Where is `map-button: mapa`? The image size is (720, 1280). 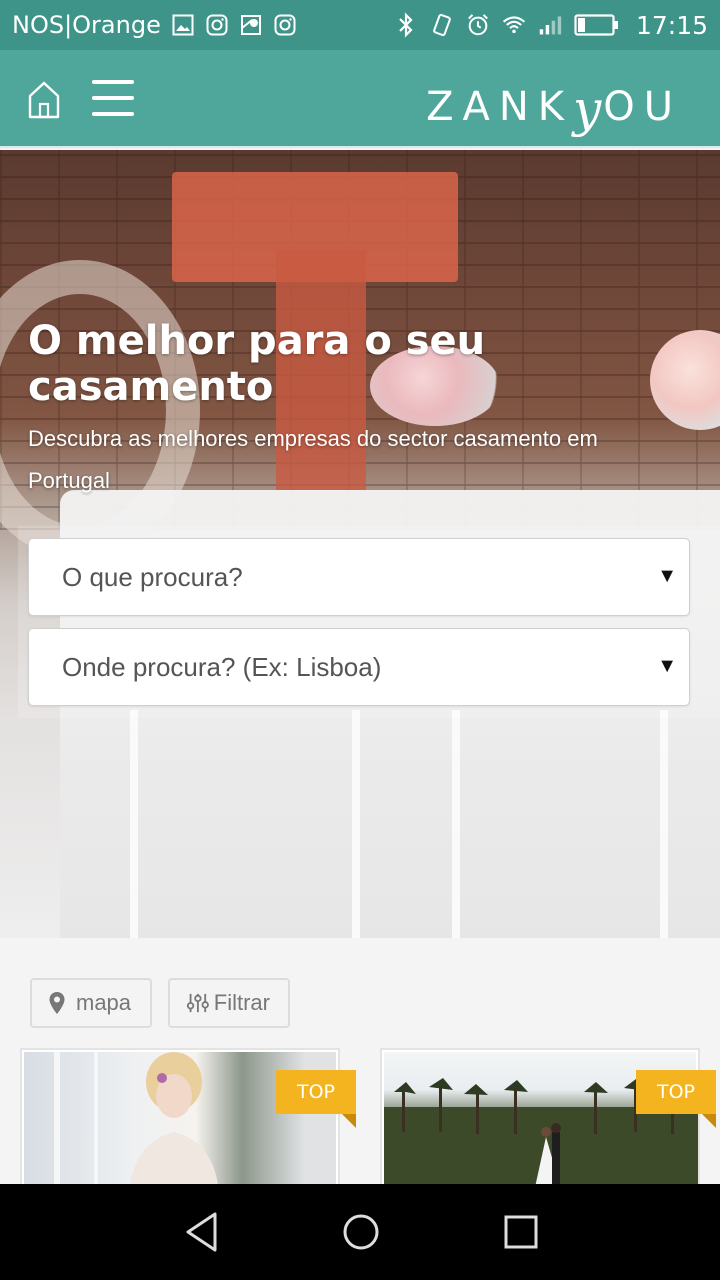 map-button: mapa is located at coordinates (91, 1003).